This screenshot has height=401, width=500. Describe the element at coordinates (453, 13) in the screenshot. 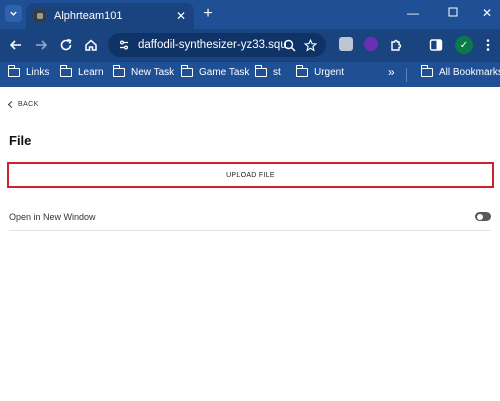

I see `maximize-icon` at that location.